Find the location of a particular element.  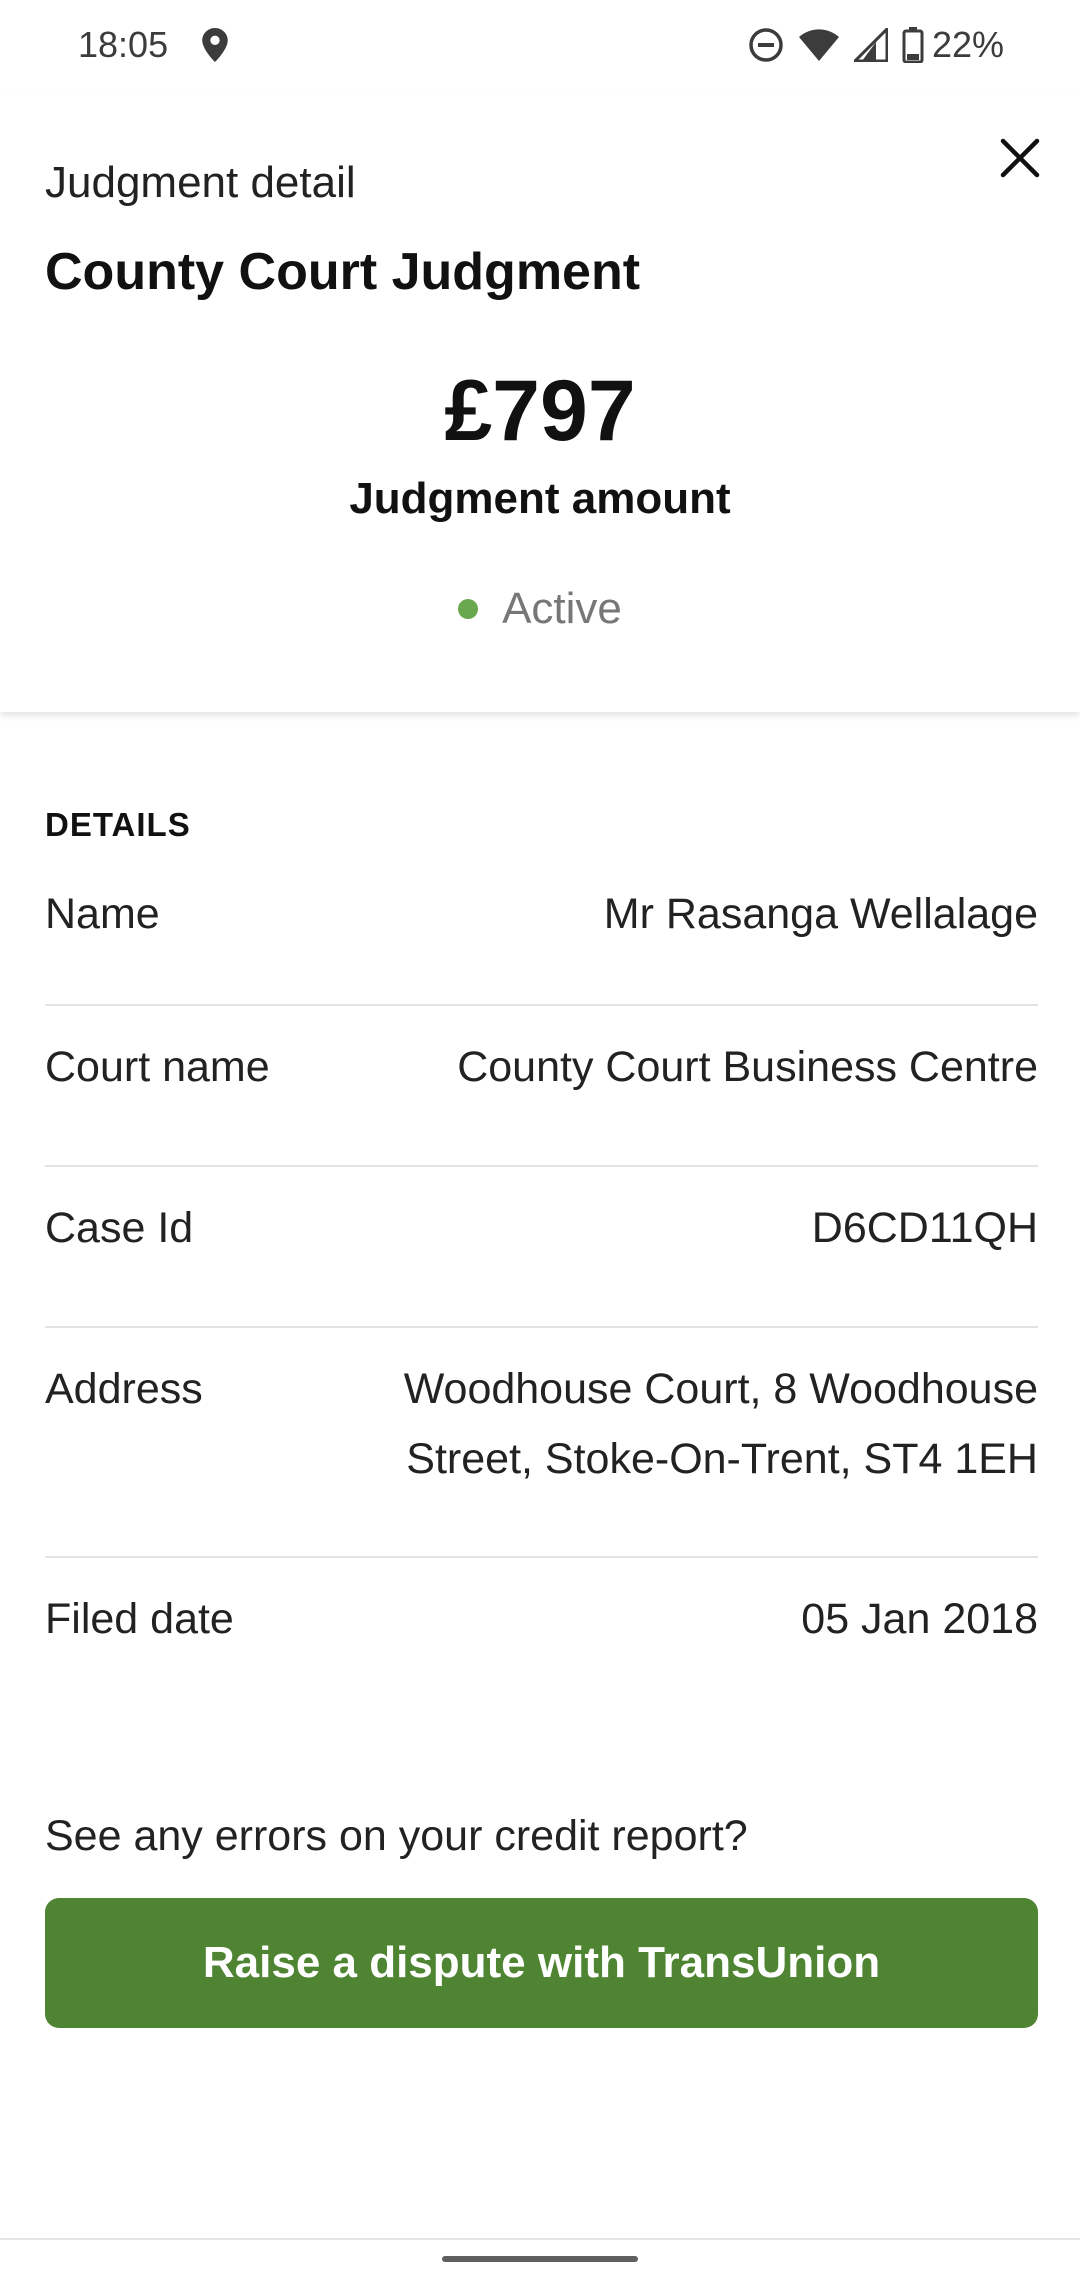

raise-dispute-button: Raise a dispute with TransUnion is located at coordinates (541, 1963).